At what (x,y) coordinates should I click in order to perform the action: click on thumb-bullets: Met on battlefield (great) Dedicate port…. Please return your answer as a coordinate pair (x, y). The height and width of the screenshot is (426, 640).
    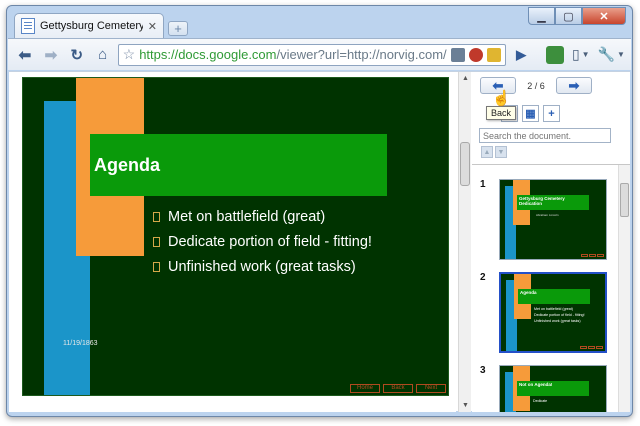
    Looking at the image, I should click on (559, 315).